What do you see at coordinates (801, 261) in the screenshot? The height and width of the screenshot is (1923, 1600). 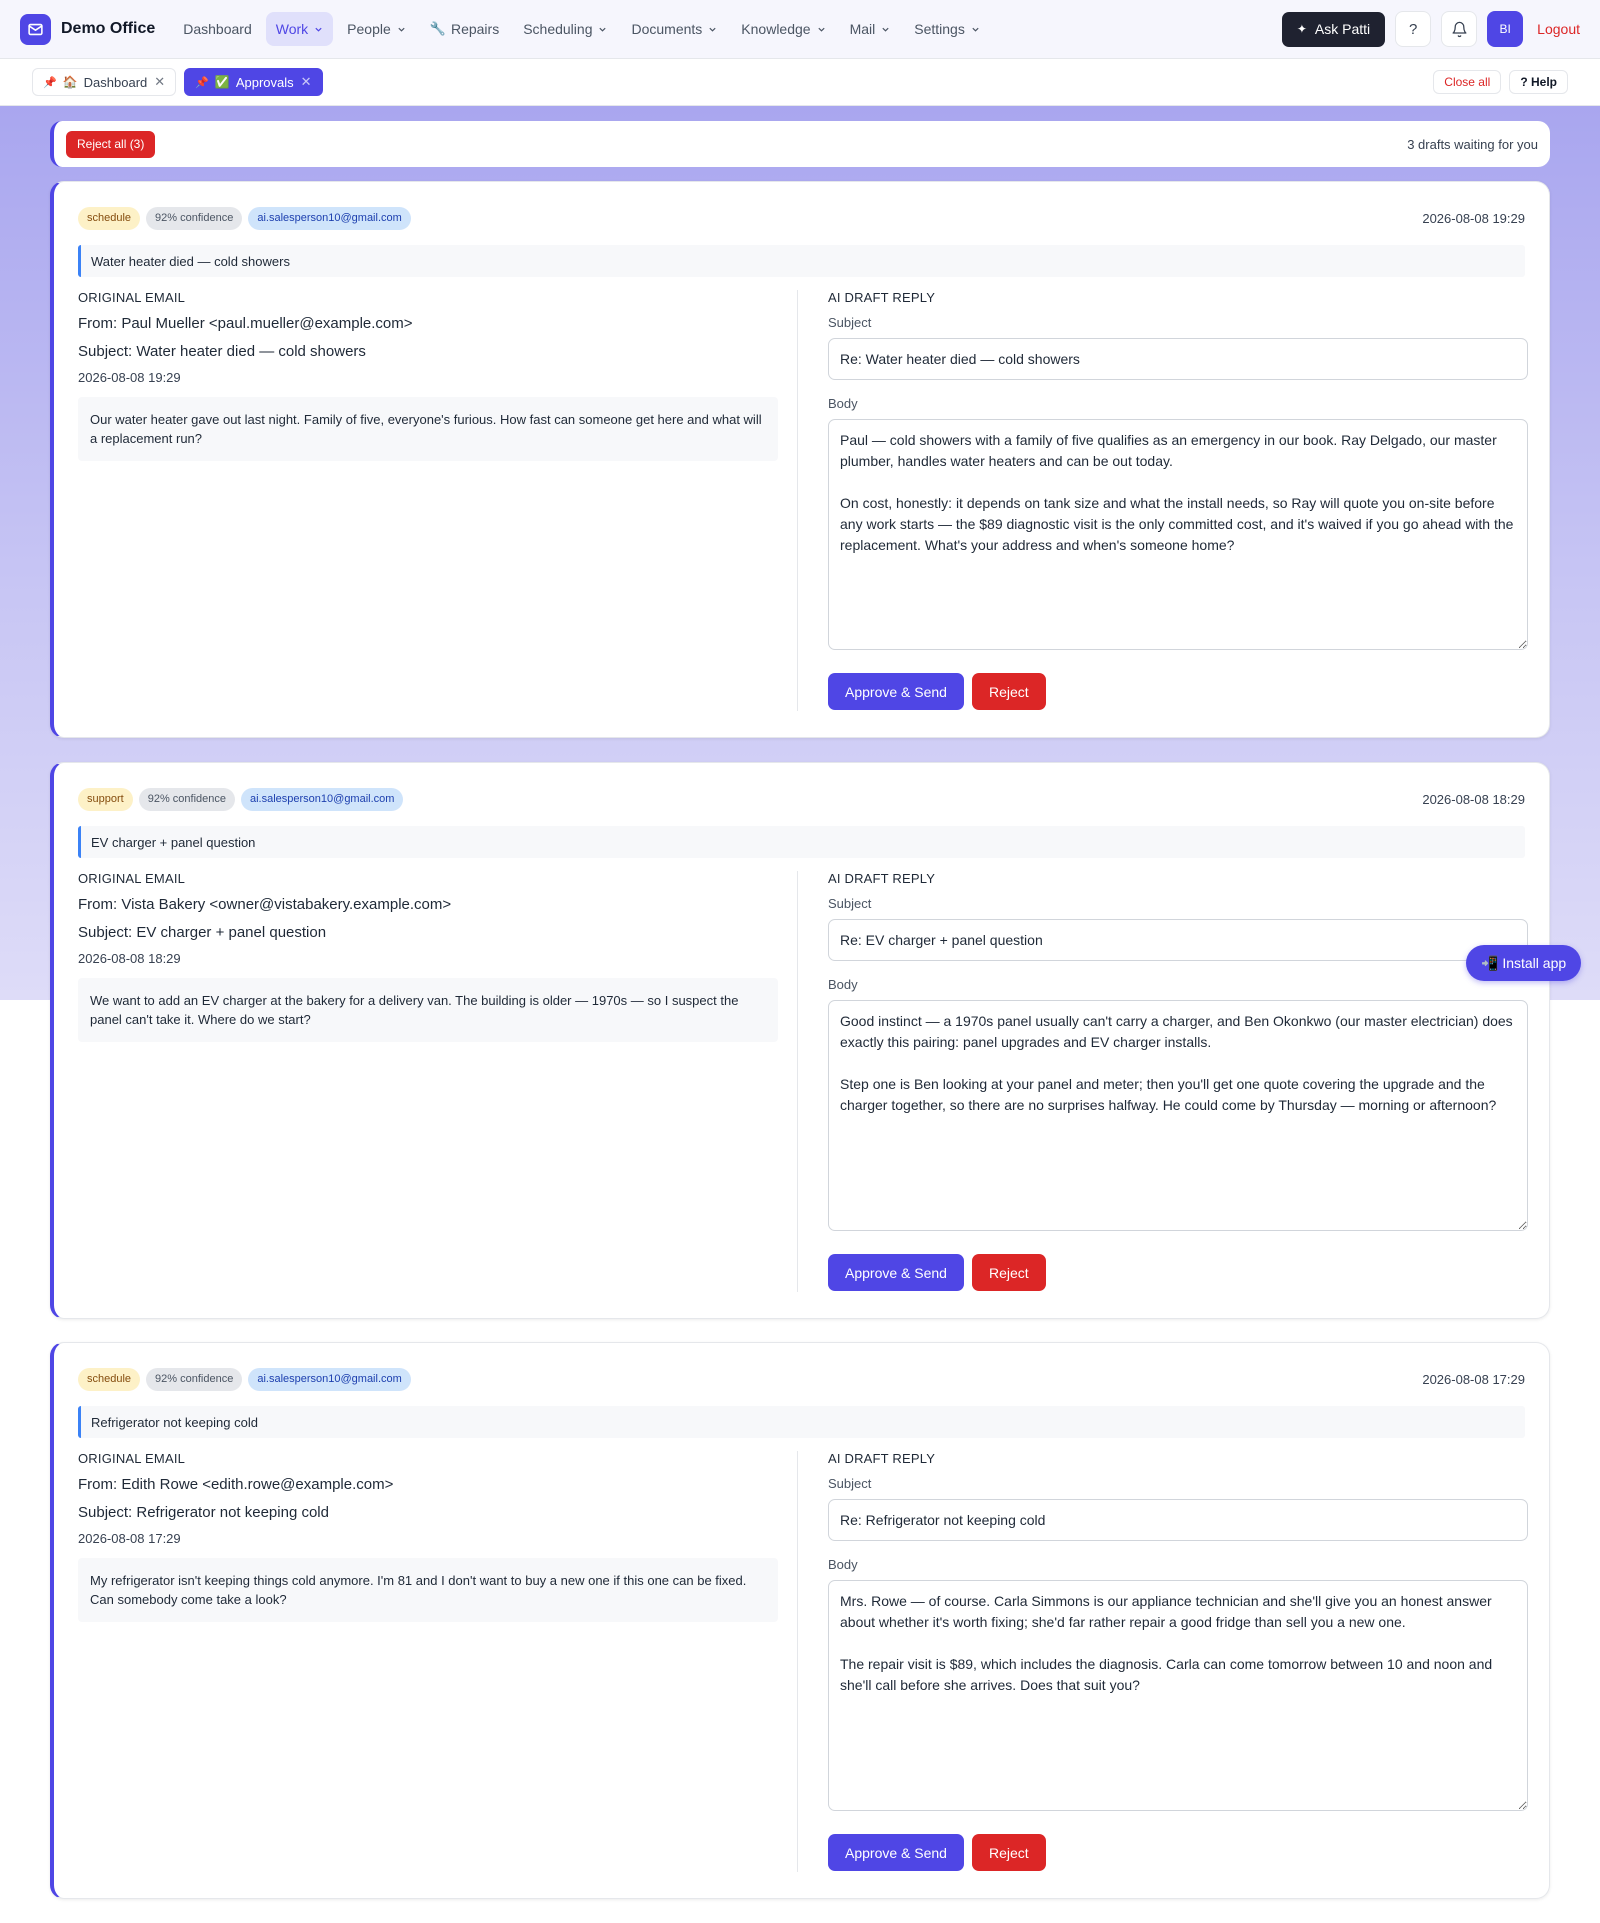 I see `thread-subject: Water heater died — cold showers` at bounding box center [801, 261].